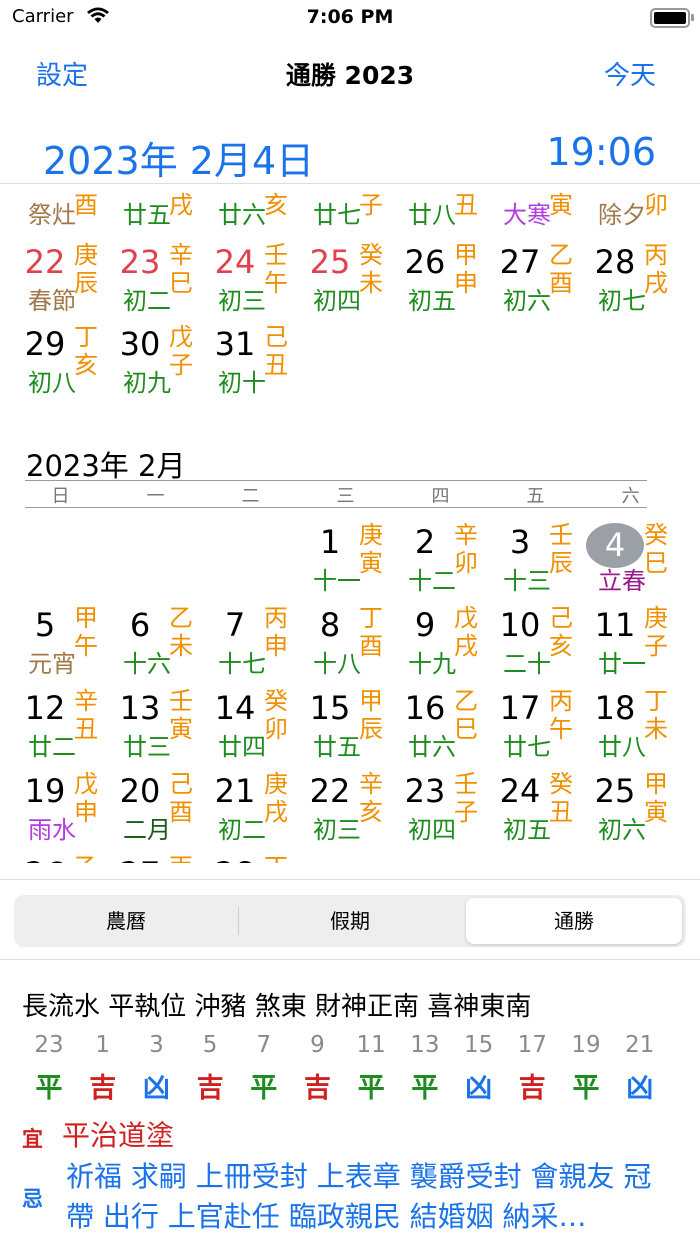 This screenshot has width=700, height=1244. I want to click on day-cell: 10 二十 己亥, so click(538, 628).